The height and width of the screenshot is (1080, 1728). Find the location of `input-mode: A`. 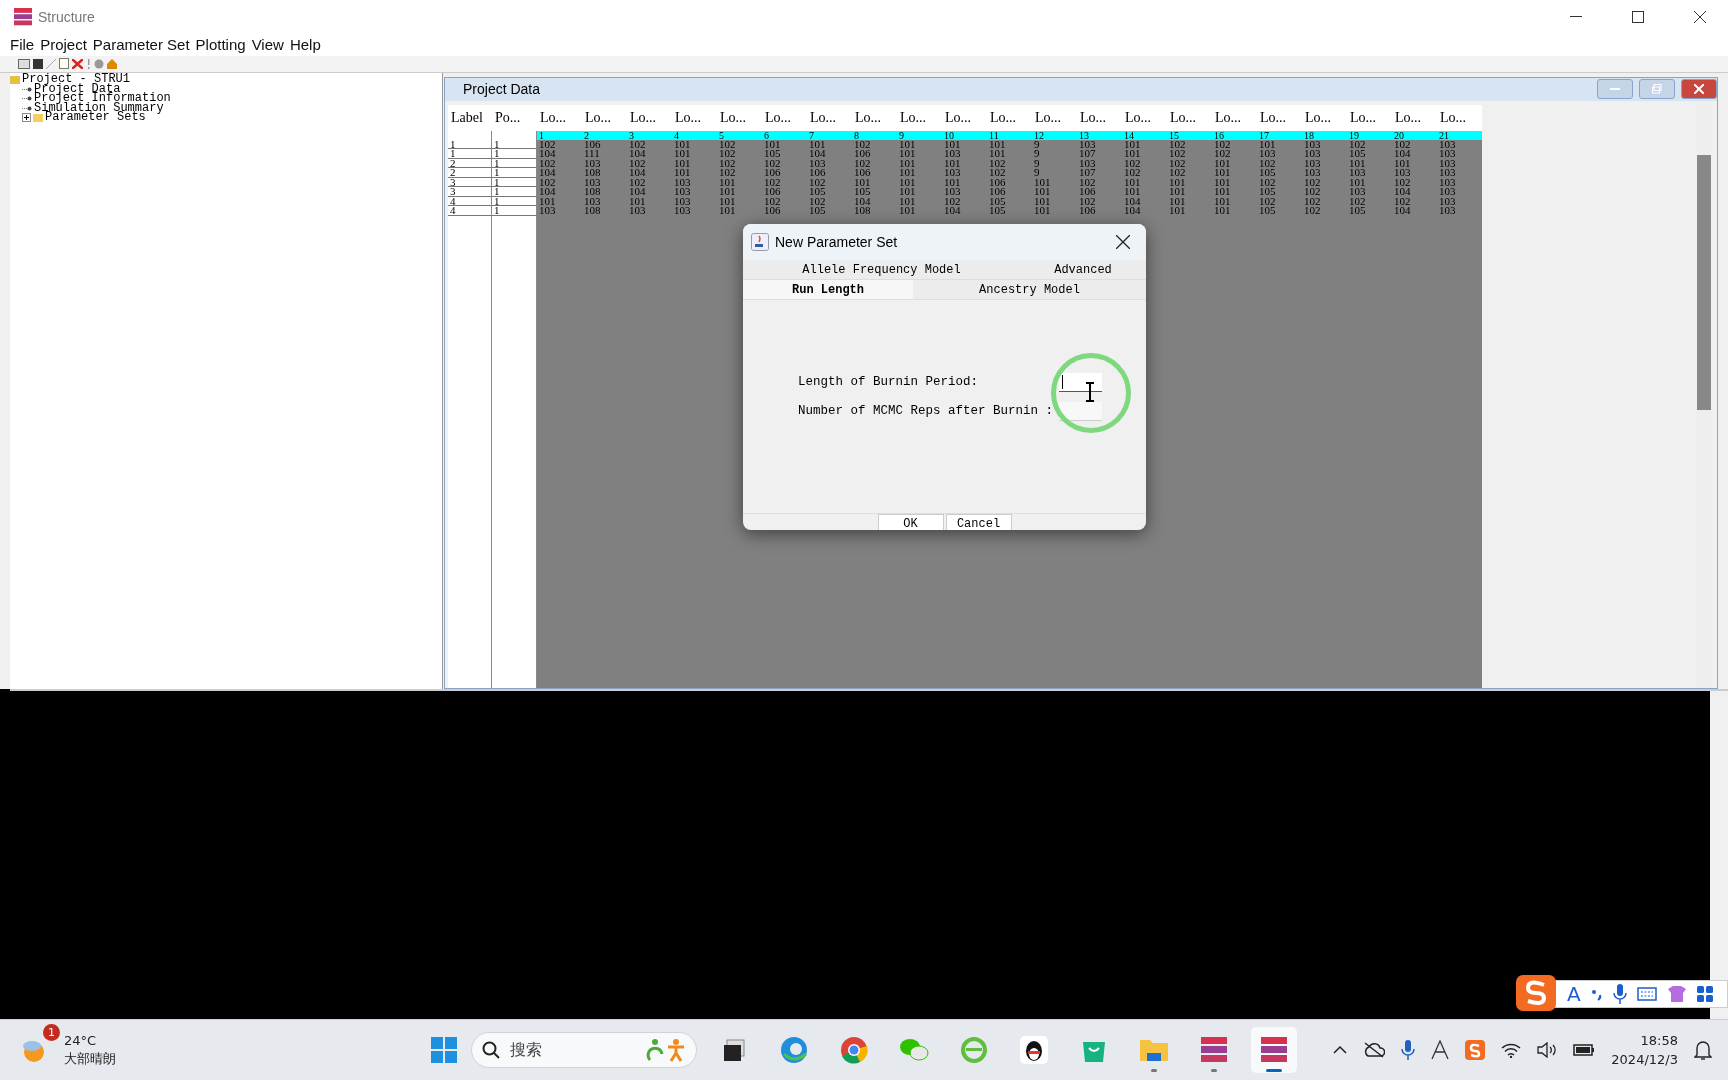

input-mode: A is located at coordinates (1574, 994).